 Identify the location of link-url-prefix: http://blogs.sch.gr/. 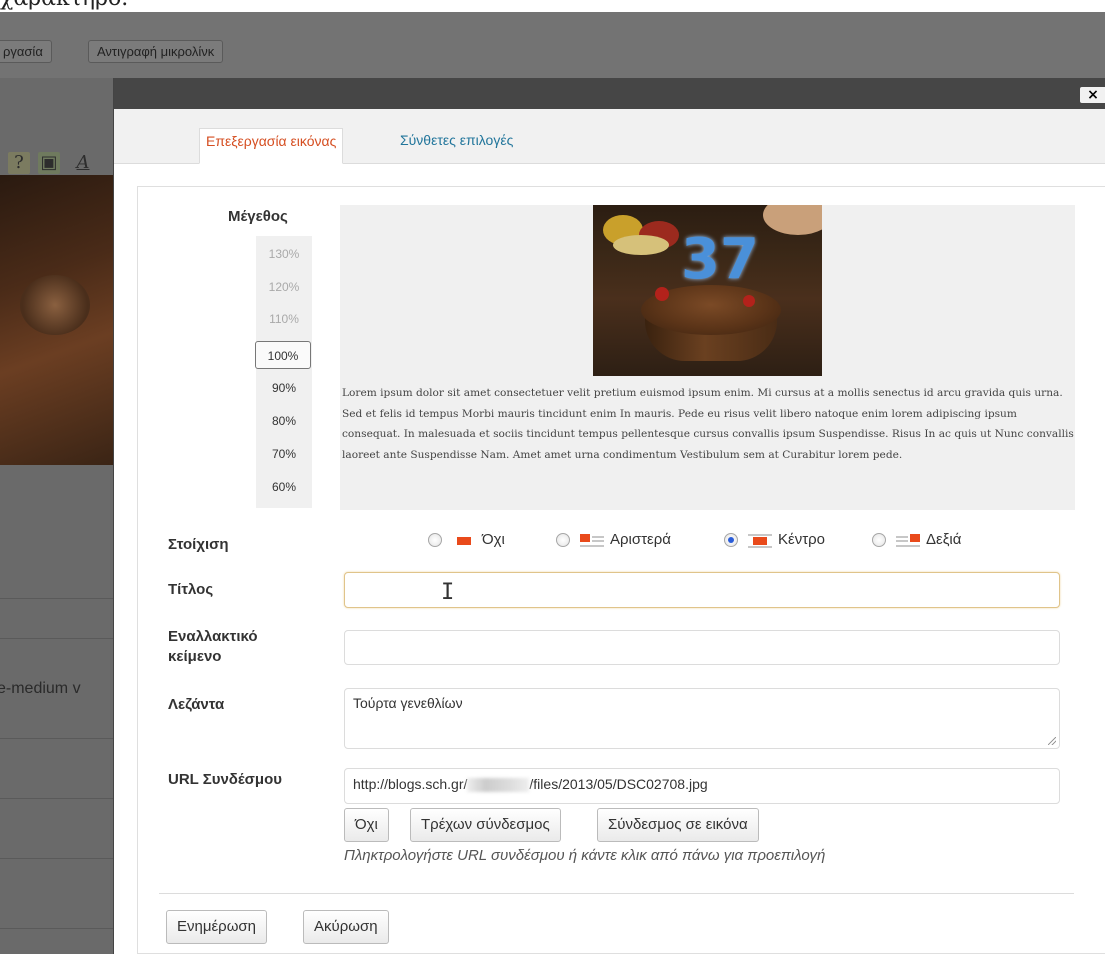
(410, 784).